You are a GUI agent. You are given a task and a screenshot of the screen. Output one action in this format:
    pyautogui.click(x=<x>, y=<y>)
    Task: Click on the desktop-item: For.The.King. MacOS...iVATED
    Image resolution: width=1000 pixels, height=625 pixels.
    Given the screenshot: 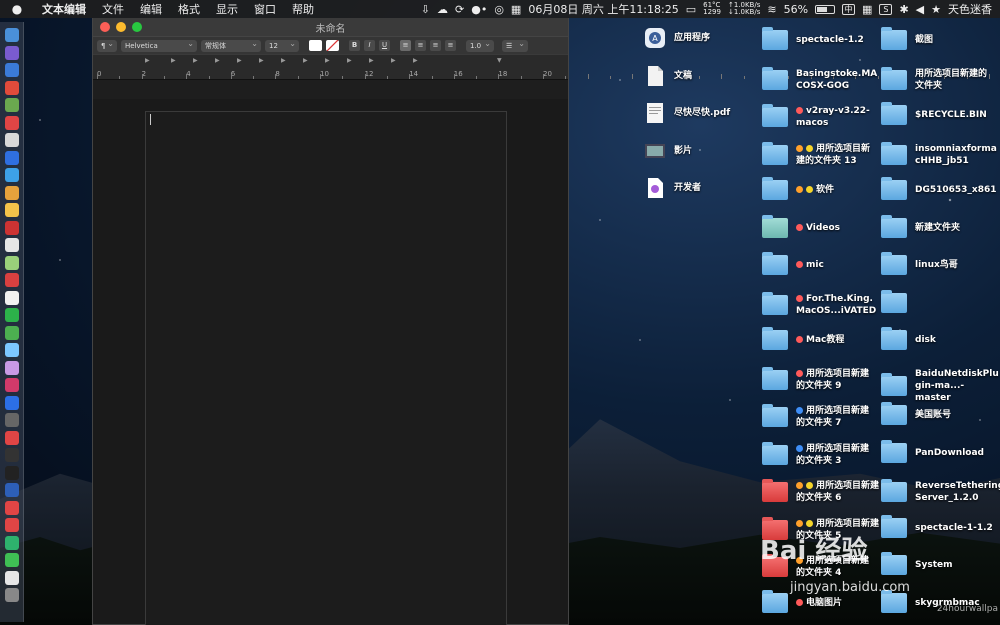 What is the action you would take?
    pyautogui.click(x=821, y=304)
    